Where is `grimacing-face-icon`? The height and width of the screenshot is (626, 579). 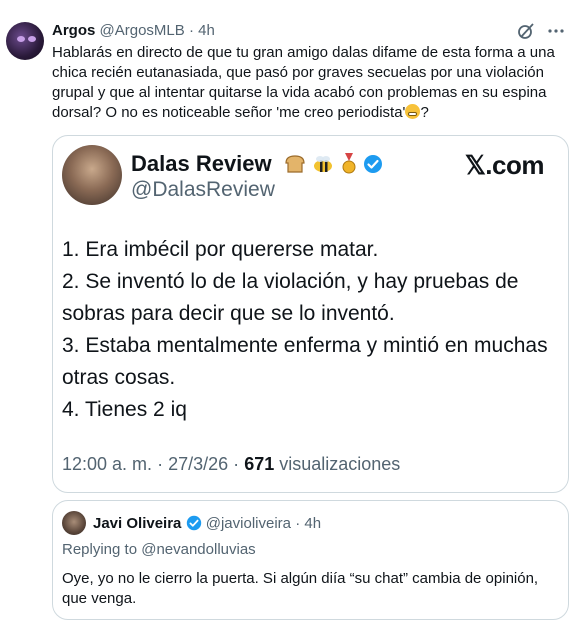 grimacing-face-icon is located at coordinates (413, 111).